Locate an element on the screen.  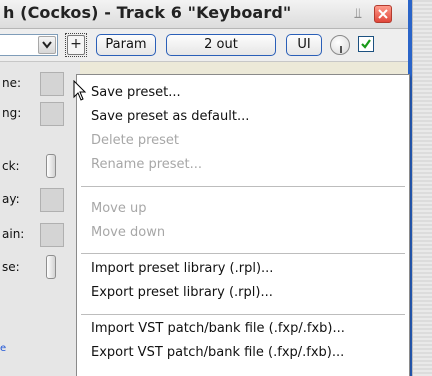
param-row: ne: is located at coordinates (40, 83).